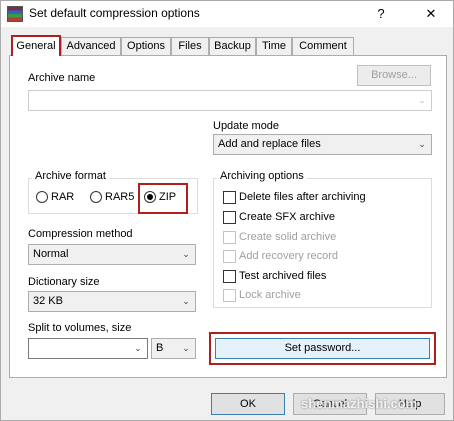 The image size is (454, 421). I want to click on checkbox-recovery-record: Add recovery record, so click(280, 256).